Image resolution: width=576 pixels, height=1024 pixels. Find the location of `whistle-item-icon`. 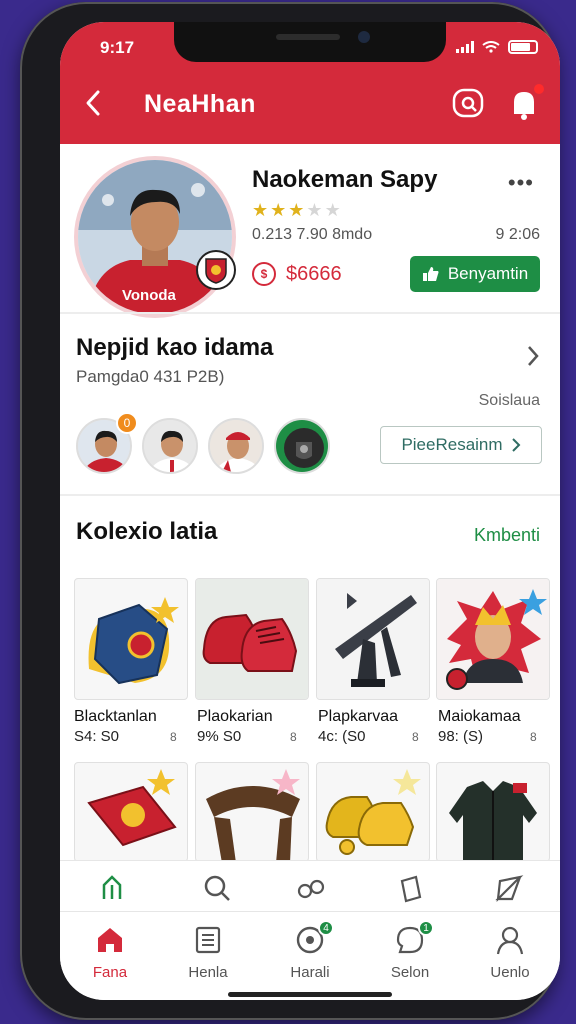

whistle-item-icon is located at coordinates (133, 641).